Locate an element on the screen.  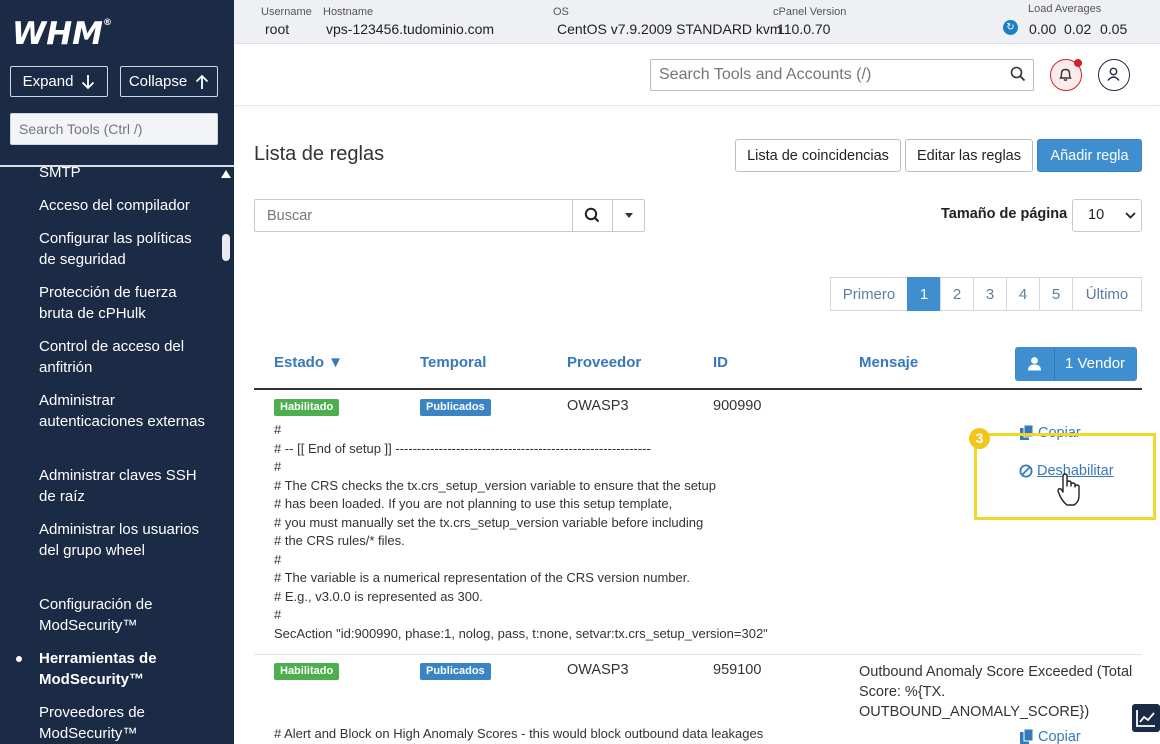
rules-search-input is located at coordinates (413, 215).